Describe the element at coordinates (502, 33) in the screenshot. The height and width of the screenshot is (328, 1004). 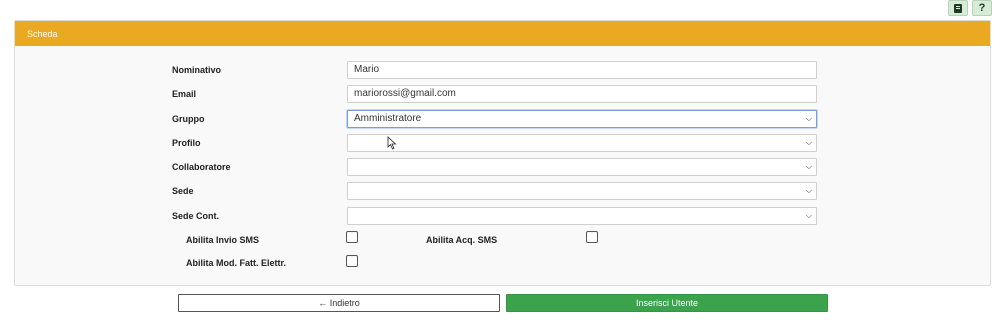
I see `panel-header: Scheda` at that location.